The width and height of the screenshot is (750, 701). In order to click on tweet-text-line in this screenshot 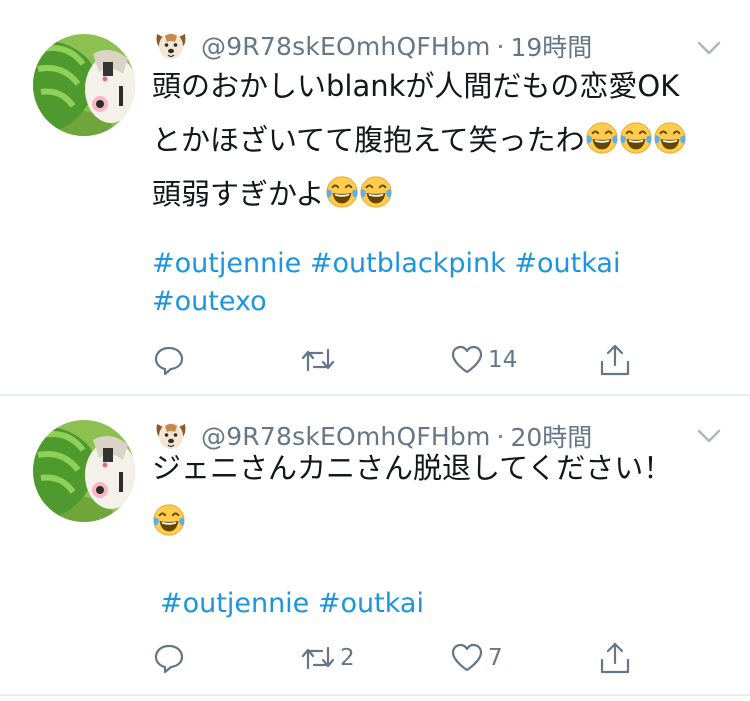, I will do `click(412, 522)`.